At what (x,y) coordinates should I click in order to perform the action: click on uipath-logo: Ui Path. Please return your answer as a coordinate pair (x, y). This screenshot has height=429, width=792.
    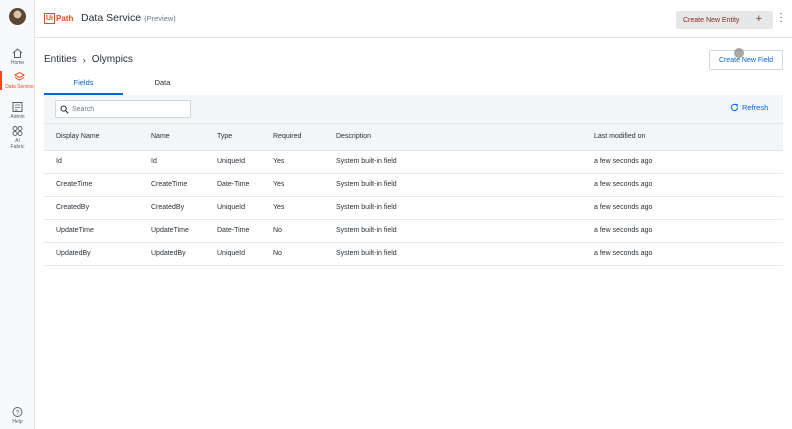
    Looking at the image, I should click on (58, 18).